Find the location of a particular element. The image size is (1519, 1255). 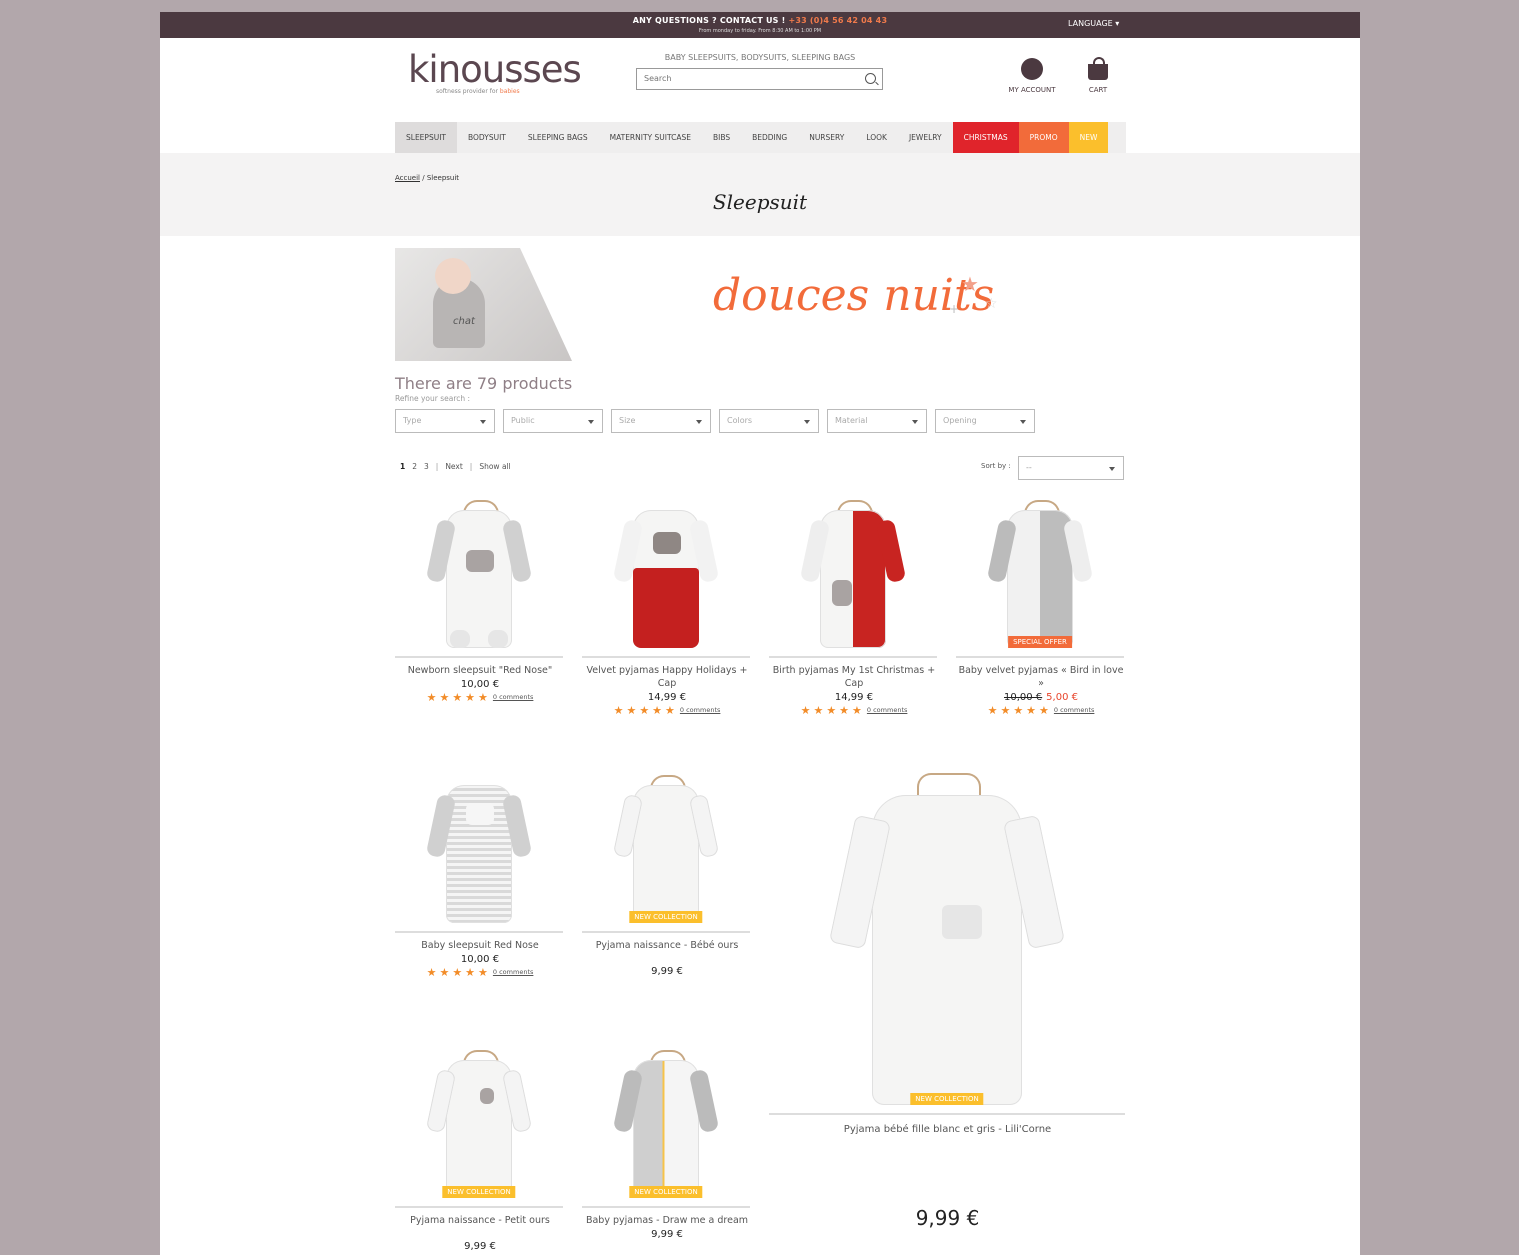

product-name: Birth pyjamas My 1st Christmas + Cap is located at coordinates (854, 677).